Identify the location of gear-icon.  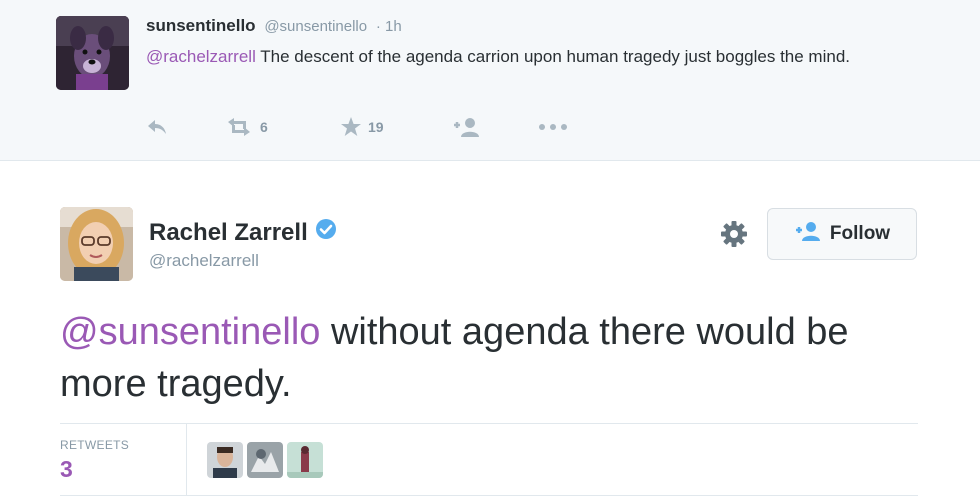
(734, 237).